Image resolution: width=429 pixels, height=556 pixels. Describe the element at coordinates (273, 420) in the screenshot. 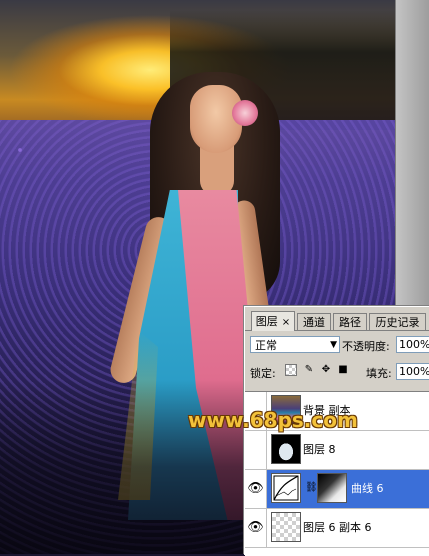

I see `watermark: www.68ps.com` at that location.